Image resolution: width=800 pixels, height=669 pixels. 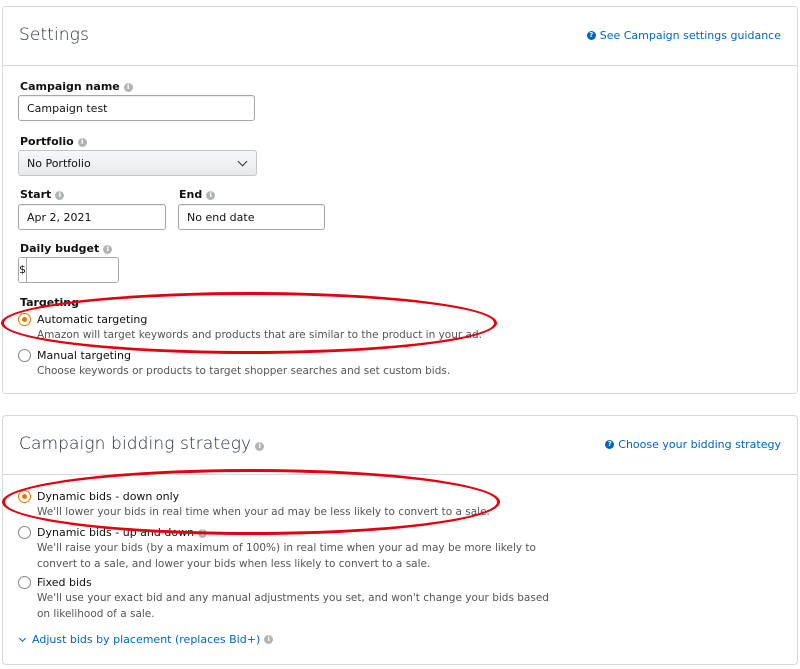 I want to click on radio-description-line2: on likelihood of a sale., so click(x=96, y=614).